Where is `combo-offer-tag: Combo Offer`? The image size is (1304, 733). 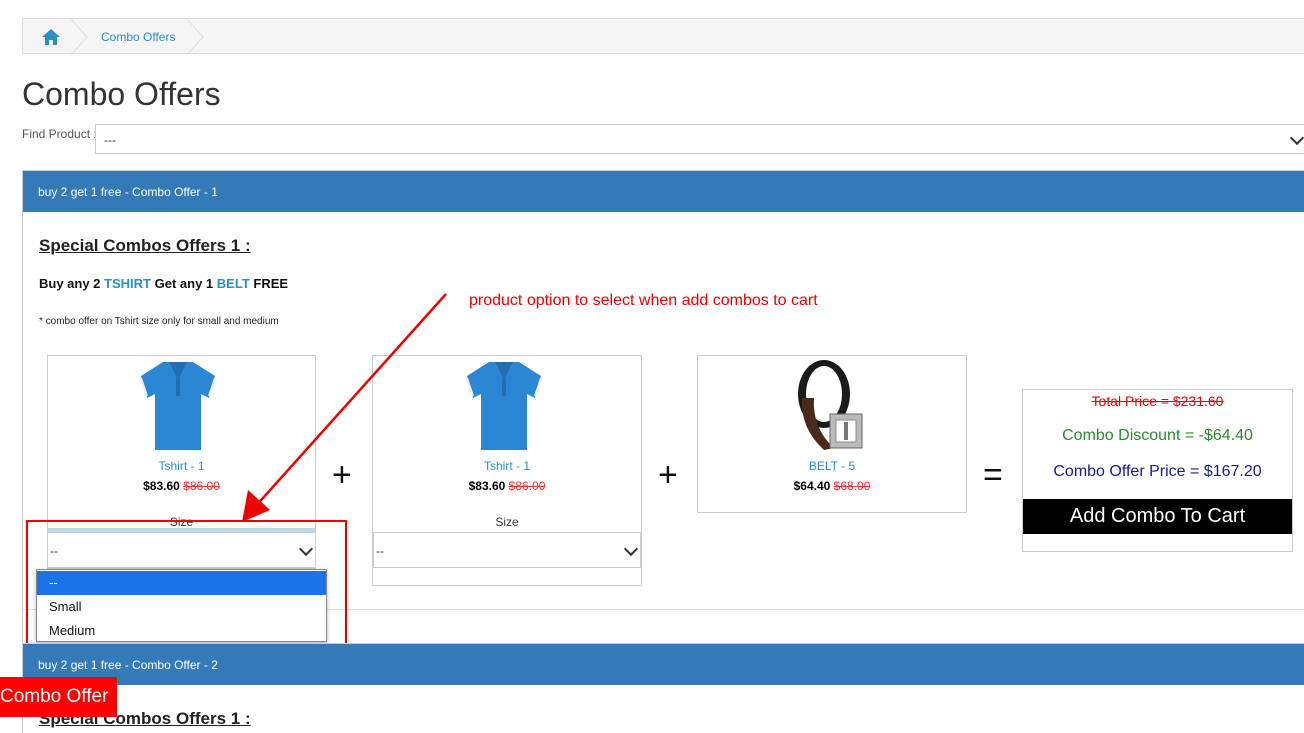 combo-offer-tag: Combo Offer is located at coordinates (58, 697).